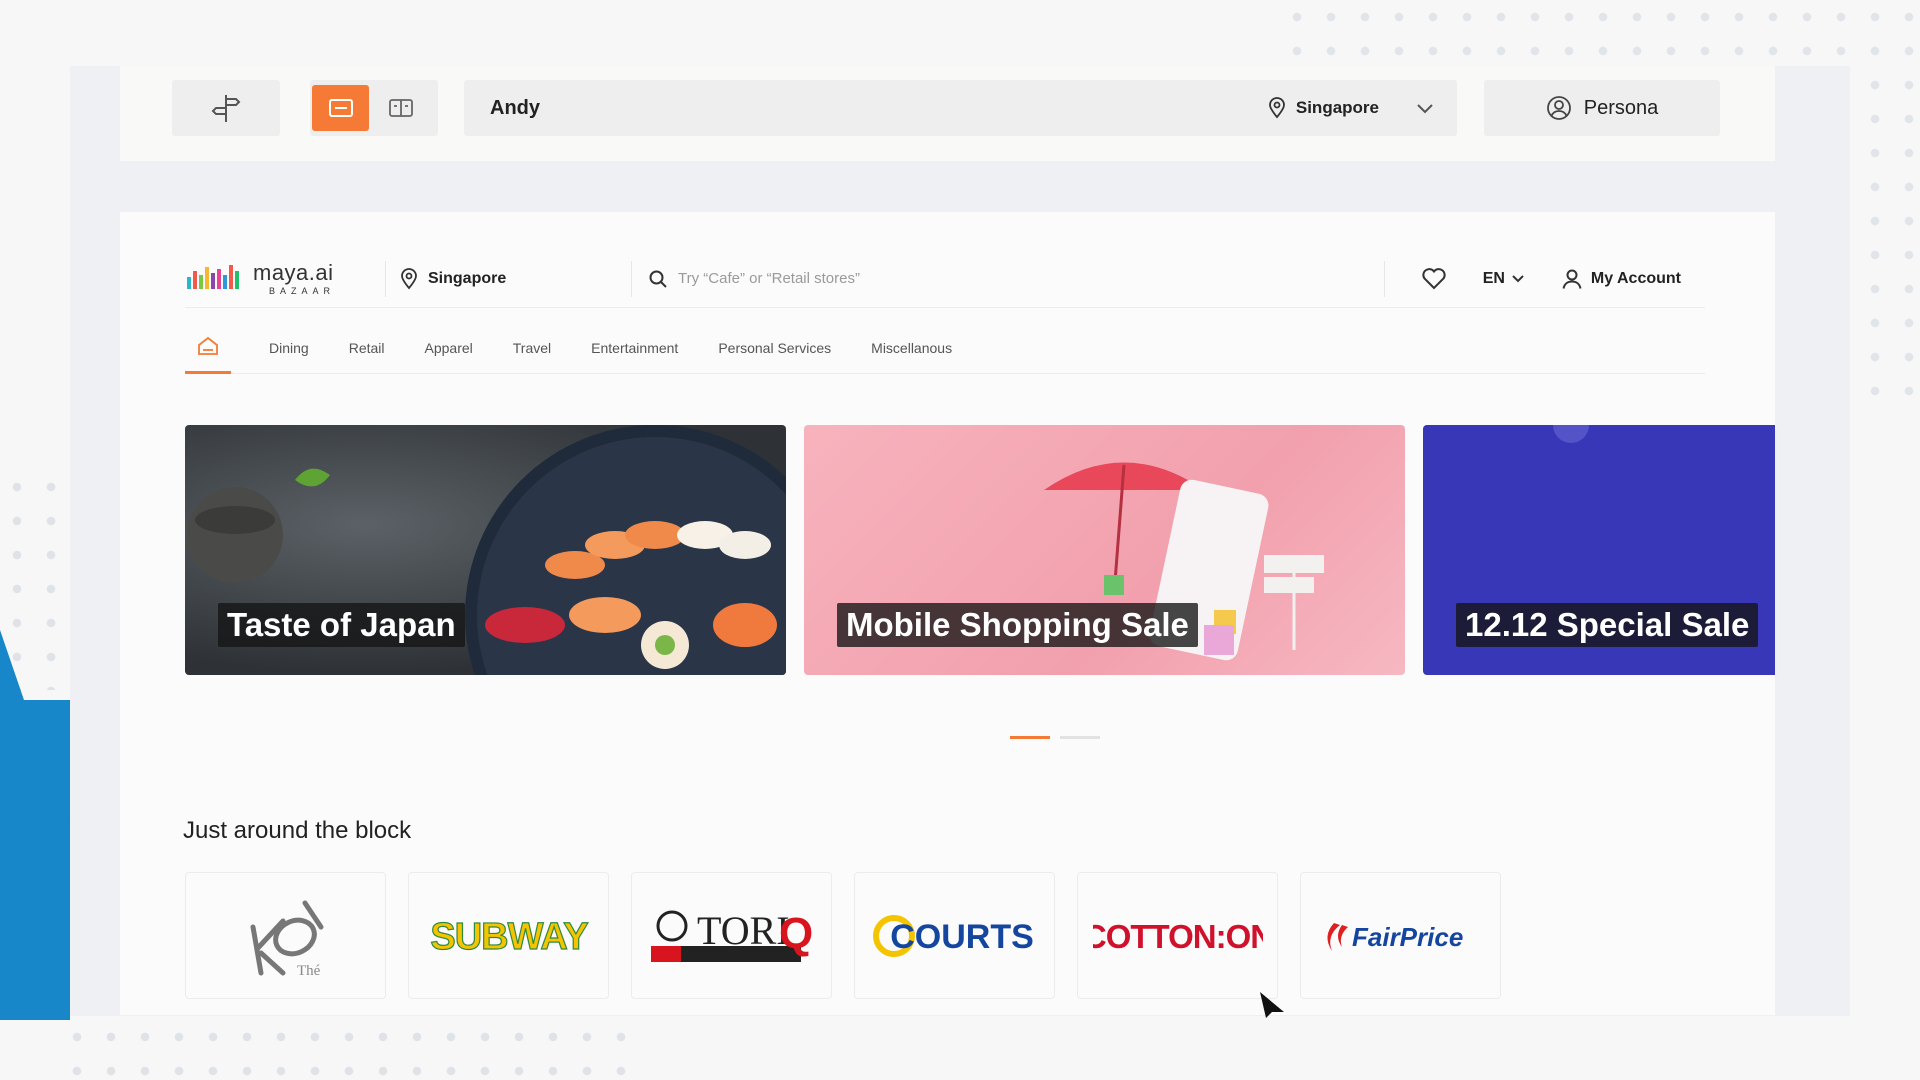 This screenshot has height=1080, width=1920. I want to click on split-view-button, so click(401, 108).